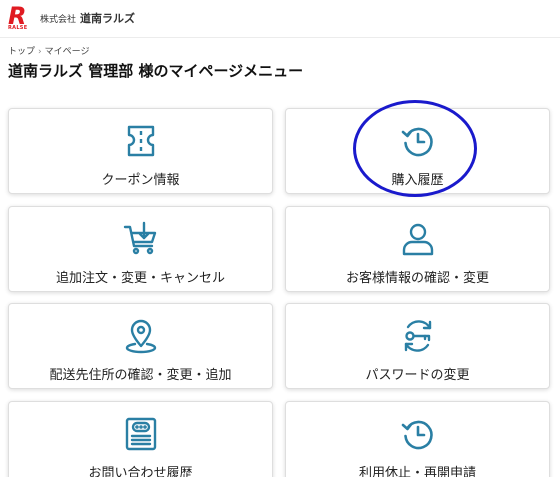 This screenshot has height=477, width=560. What do you see at coordinates (417, 471) in the screenshot?
I see `menu-card-label: 利用休止・再開申請` at bounding box center [417, 471].